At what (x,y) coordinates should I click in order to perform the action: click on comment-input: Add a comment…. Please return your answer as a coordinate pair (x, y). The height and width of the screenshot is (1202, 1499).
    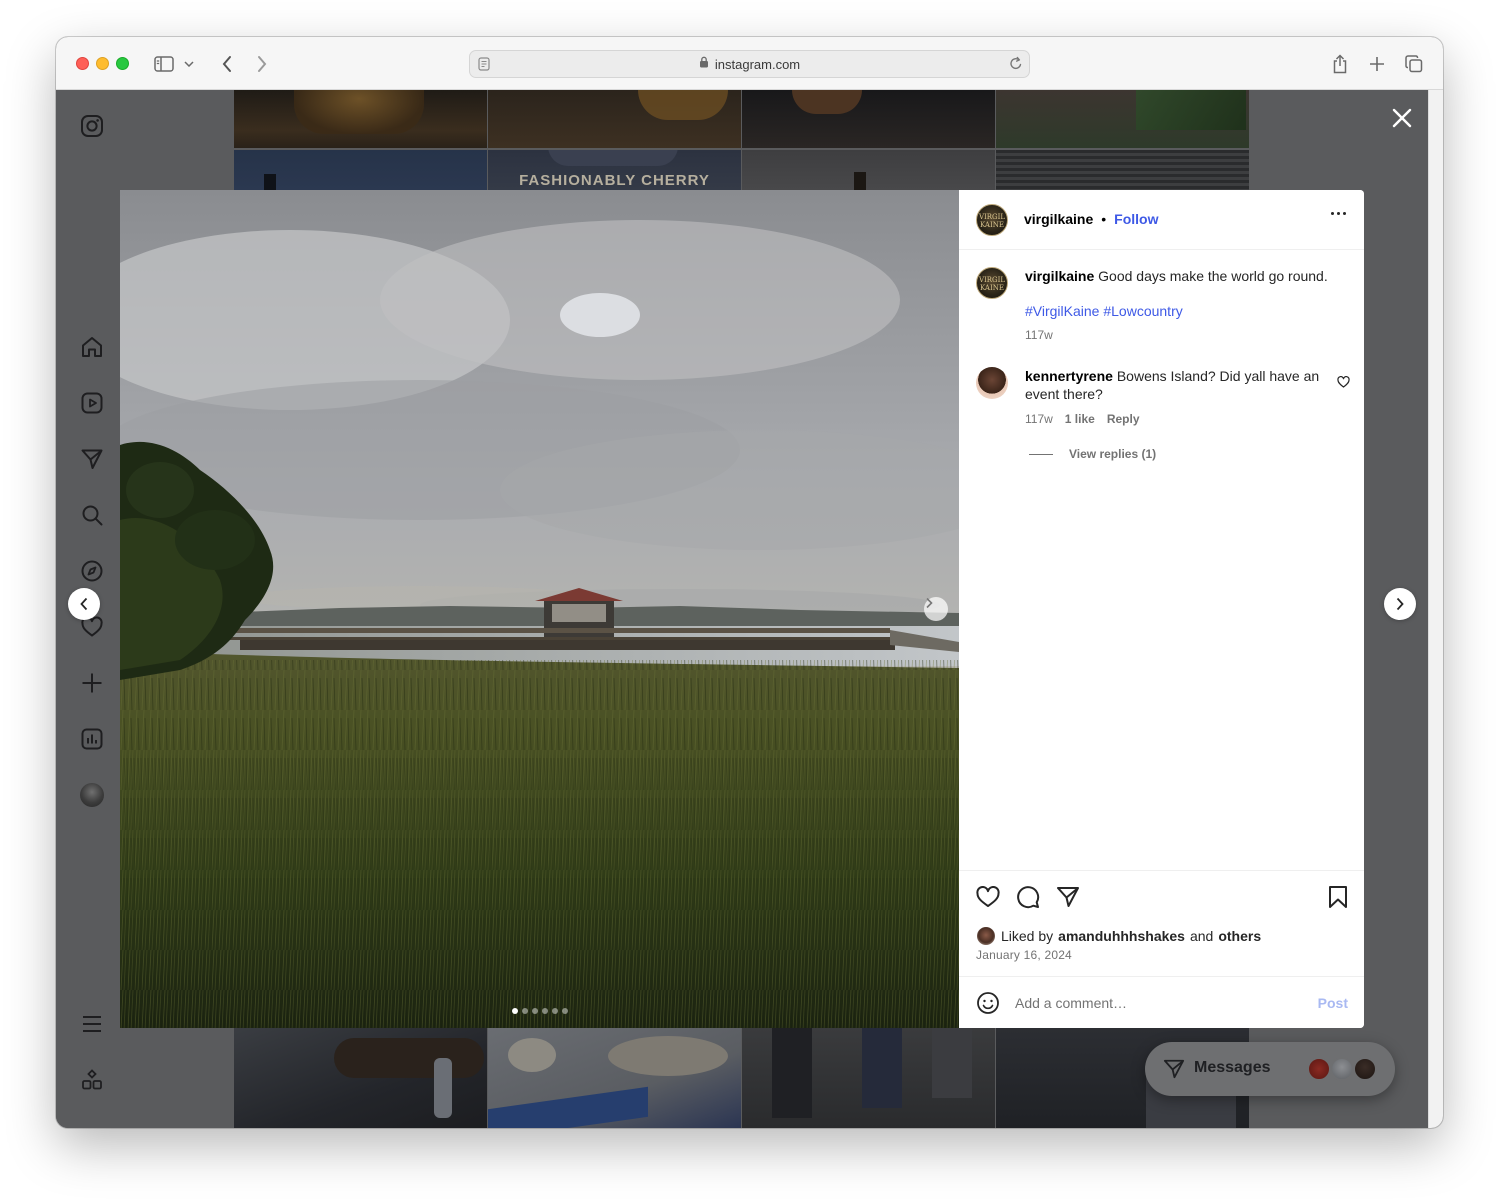
    Looking at the image, I should click on (1071, 1003).